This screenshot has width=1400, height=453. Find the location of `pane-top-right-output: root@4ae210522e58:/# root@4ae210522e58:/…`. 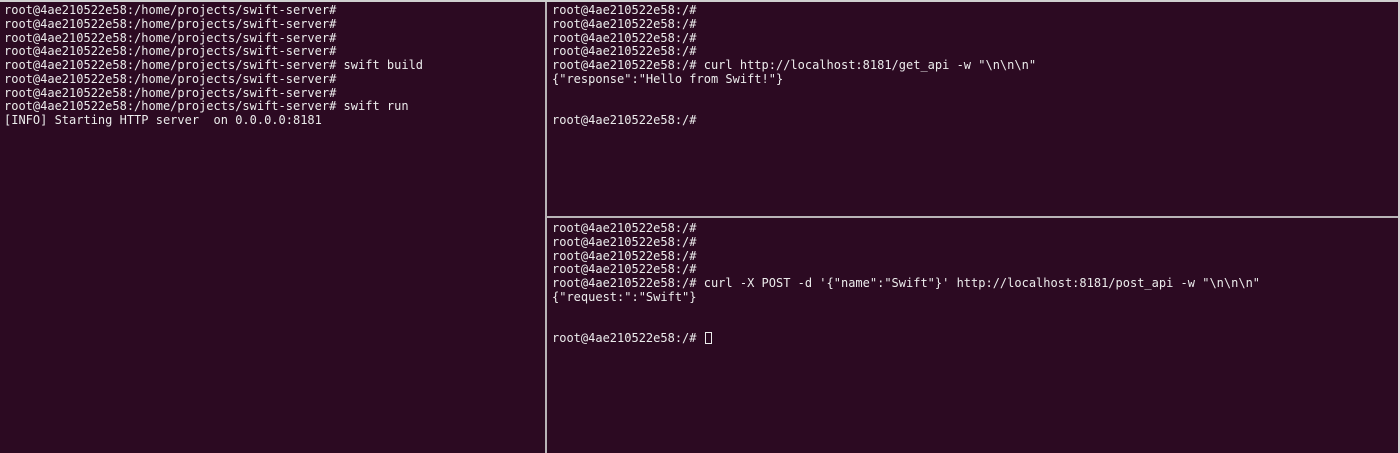

pane-top-right-output: root@4ae210522e58:/# root@4ae210522e58:/… is located at coordinates (794, 65).